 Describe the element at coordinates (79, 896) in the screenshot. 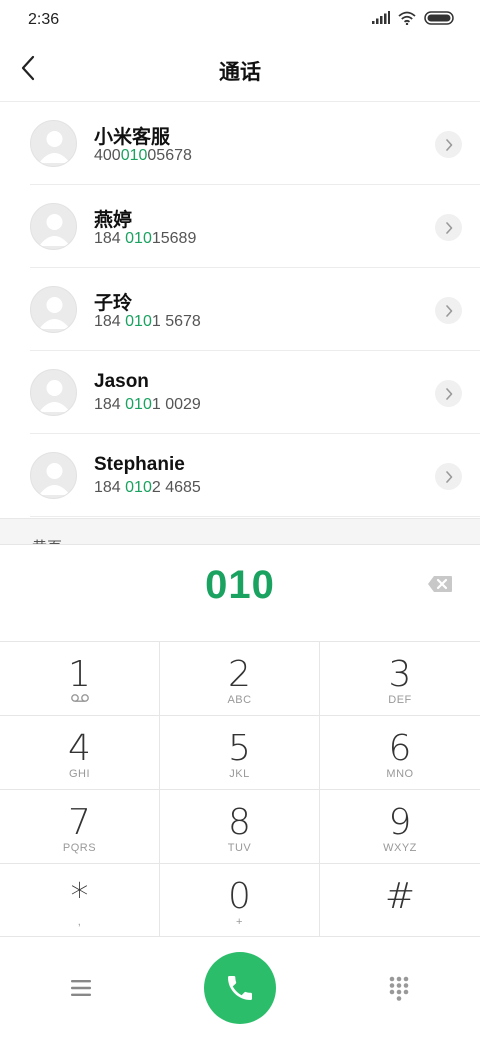

I see `key-digit: *` at that location.